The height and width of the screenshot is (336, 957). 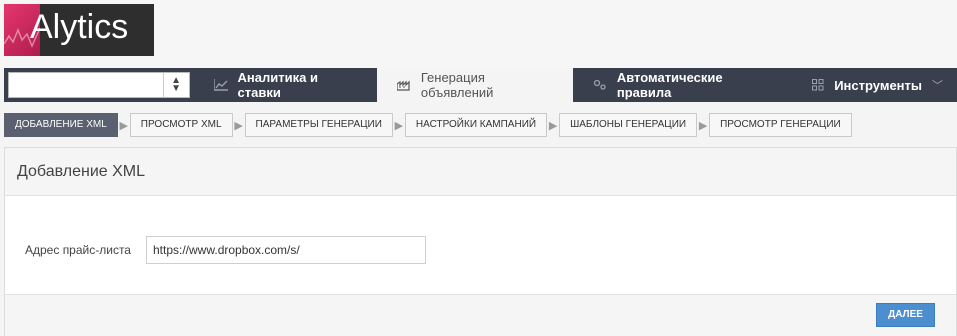 What do you see at coordinates (457, 85) in the screenshot?
I see `nav-item-label: Генерация объявлений` at bounding box center [457, 85].